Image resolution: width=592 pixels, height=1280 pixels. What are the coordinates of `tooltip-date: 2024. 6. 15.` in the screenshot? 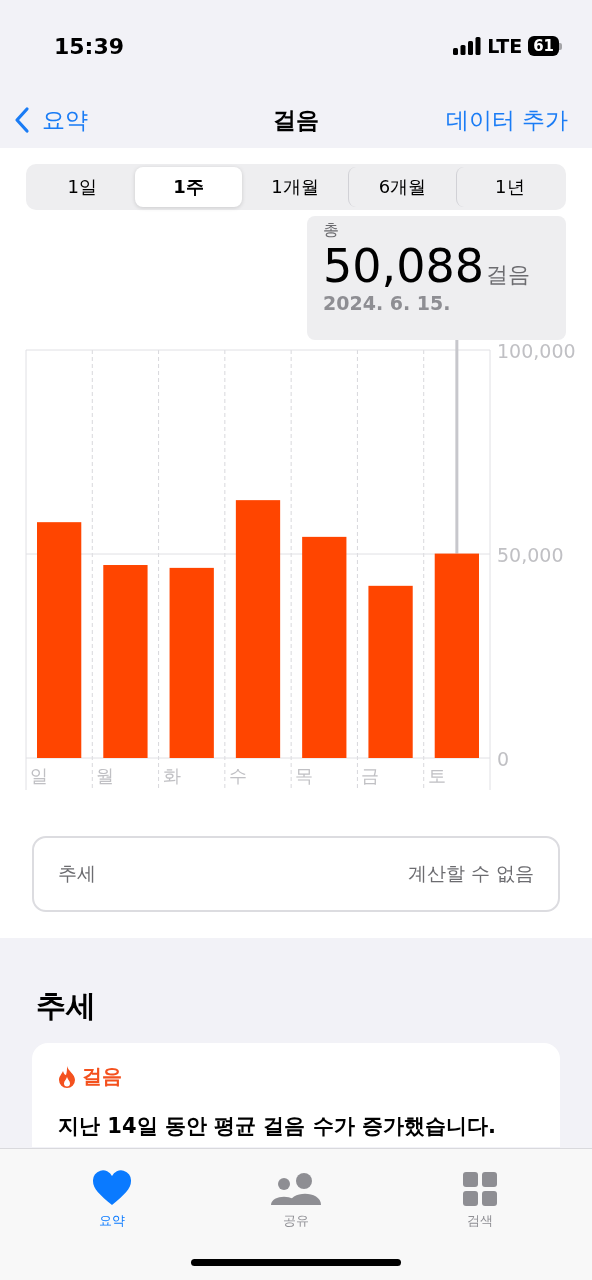 It's located at (387, 302).